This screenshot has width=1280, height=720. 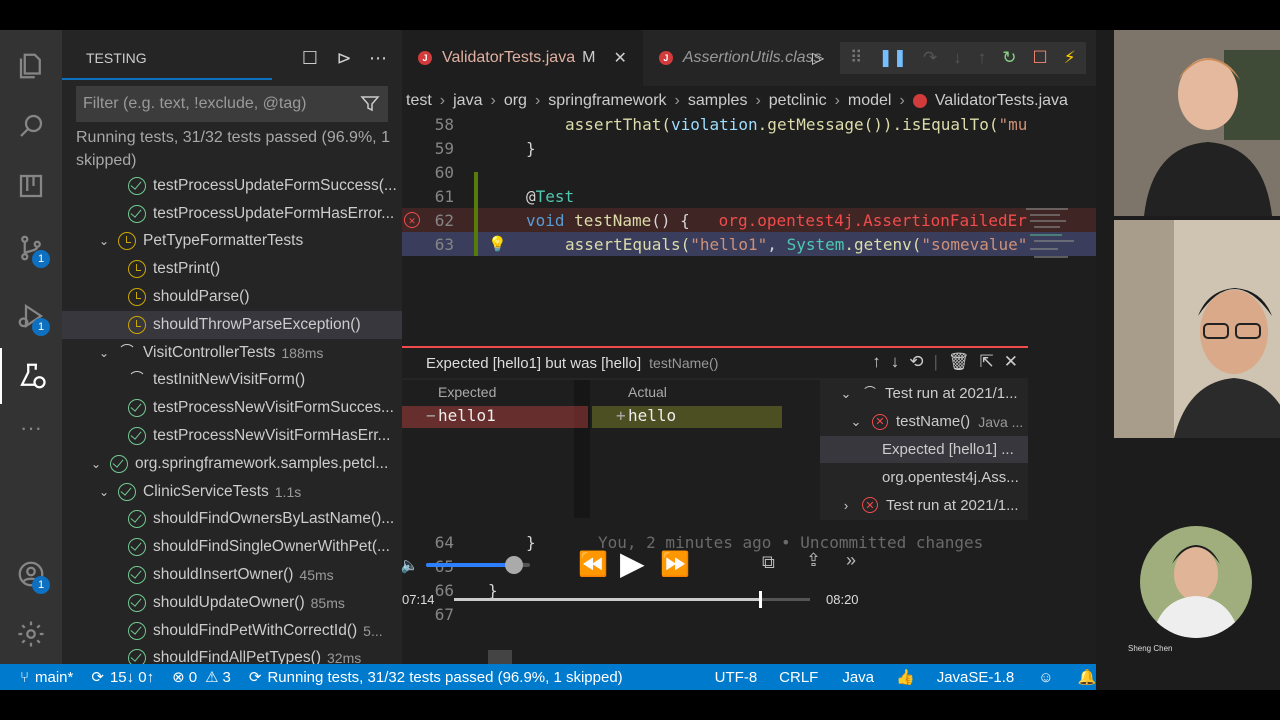 What do you see at coordinates (31, 376) in the screenshot?
I see `testing-icon` at bounding box center [31, 376].